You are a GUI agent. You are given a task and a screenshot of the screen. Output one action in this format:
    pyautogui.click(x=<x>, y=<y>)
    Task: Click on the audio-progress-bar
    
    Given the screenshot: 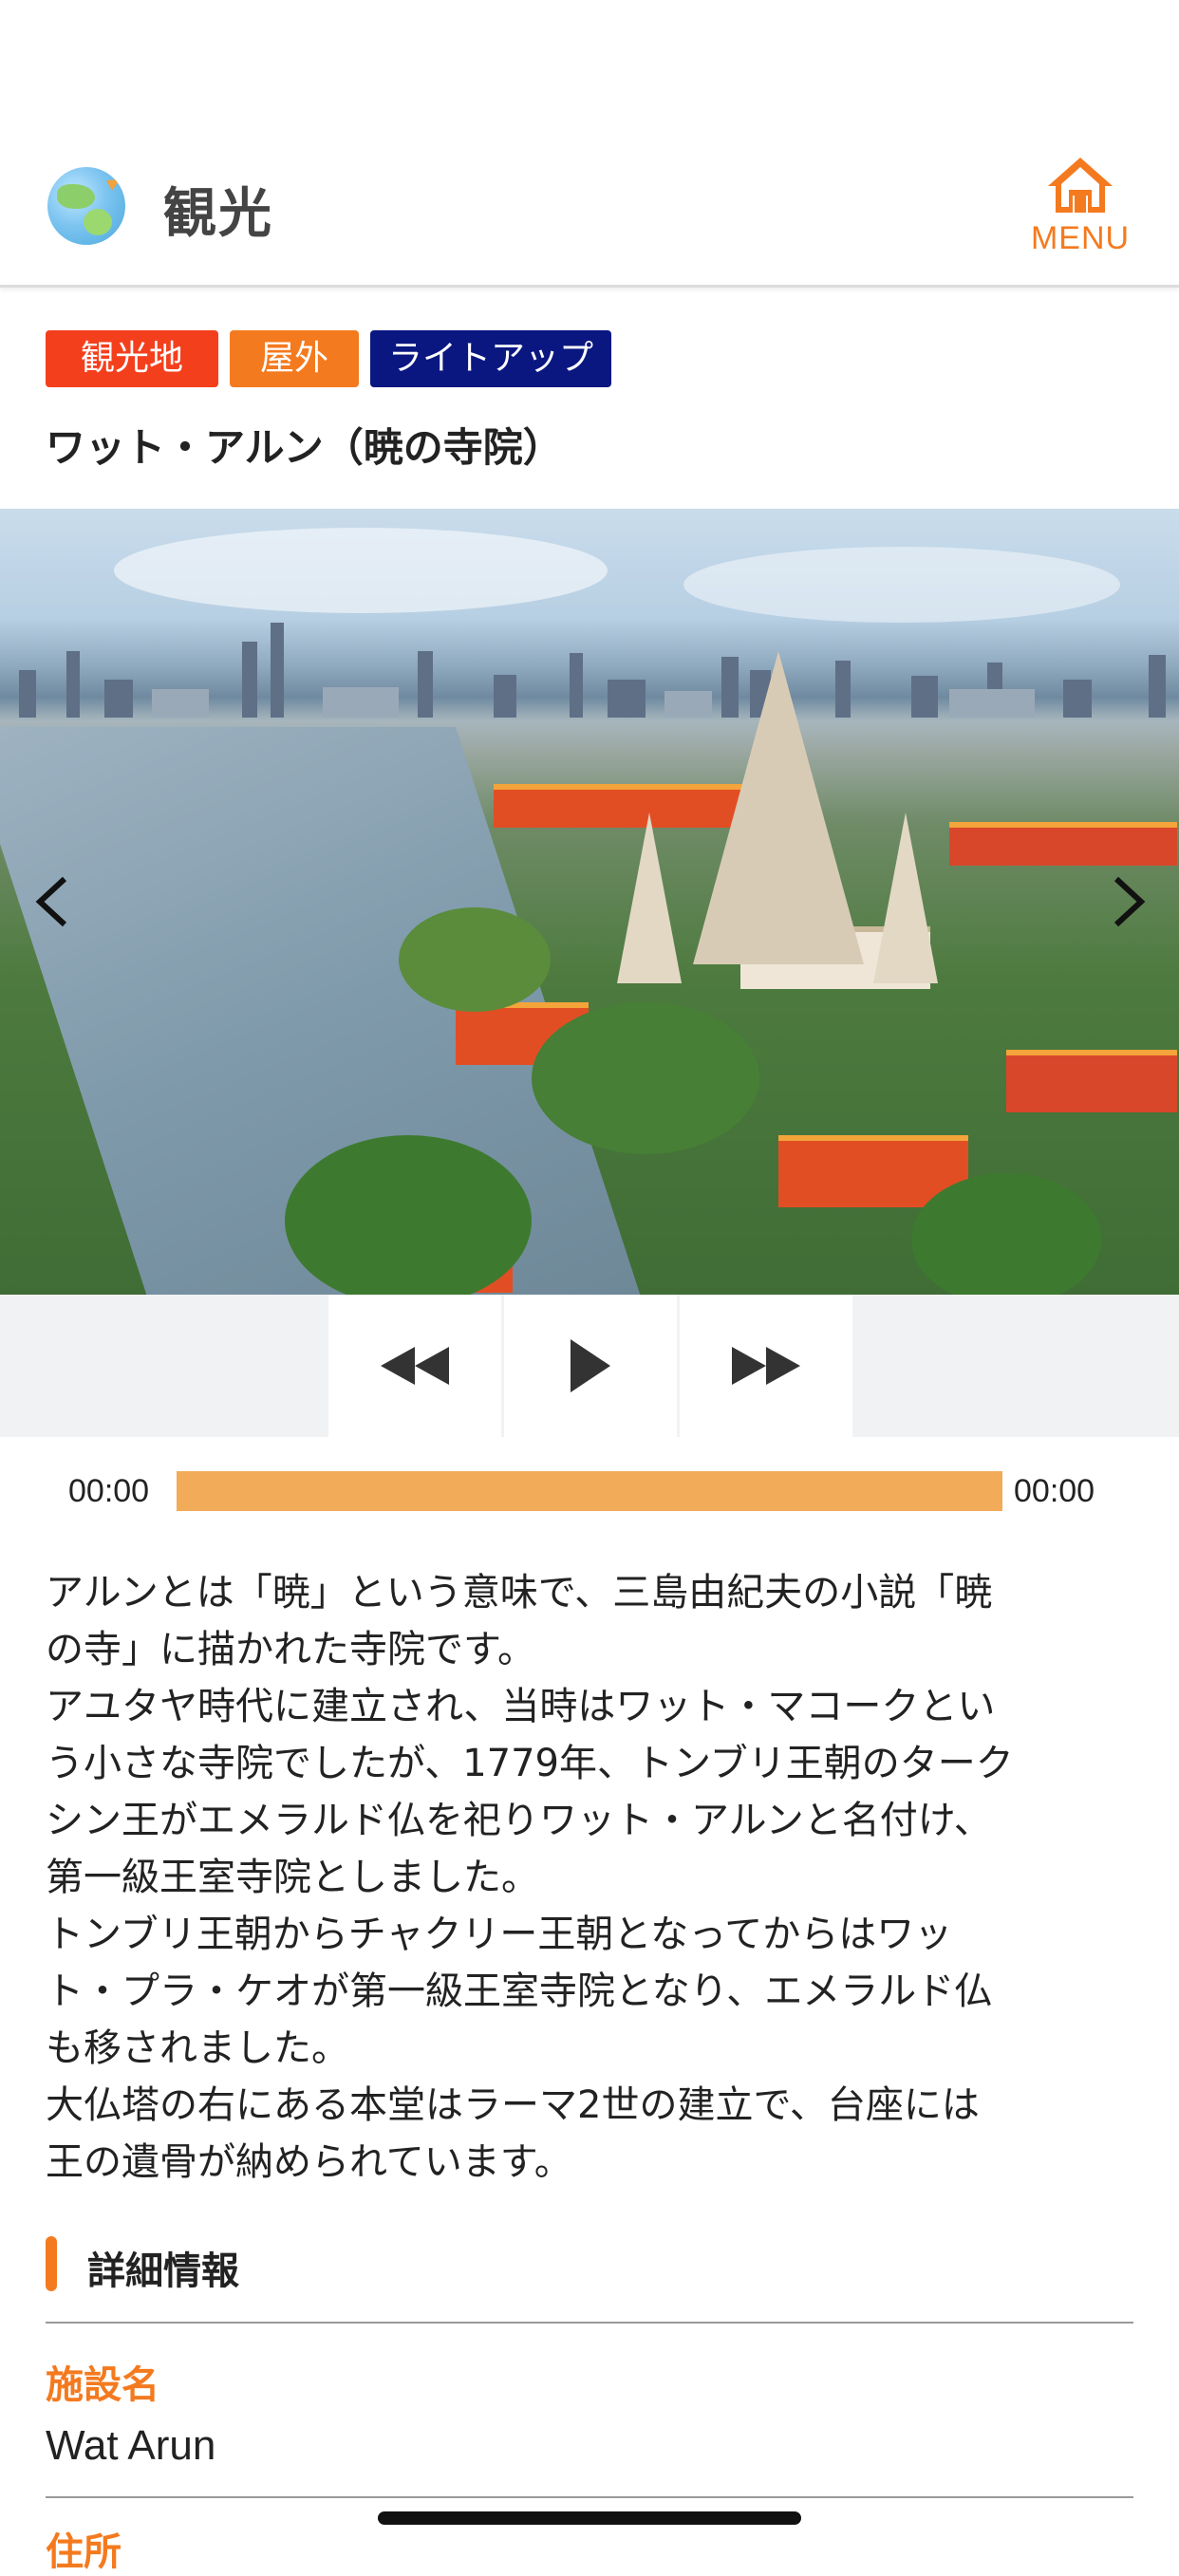 What is the action you would take?
    pyautogui.click(x=589, y=1491)
    